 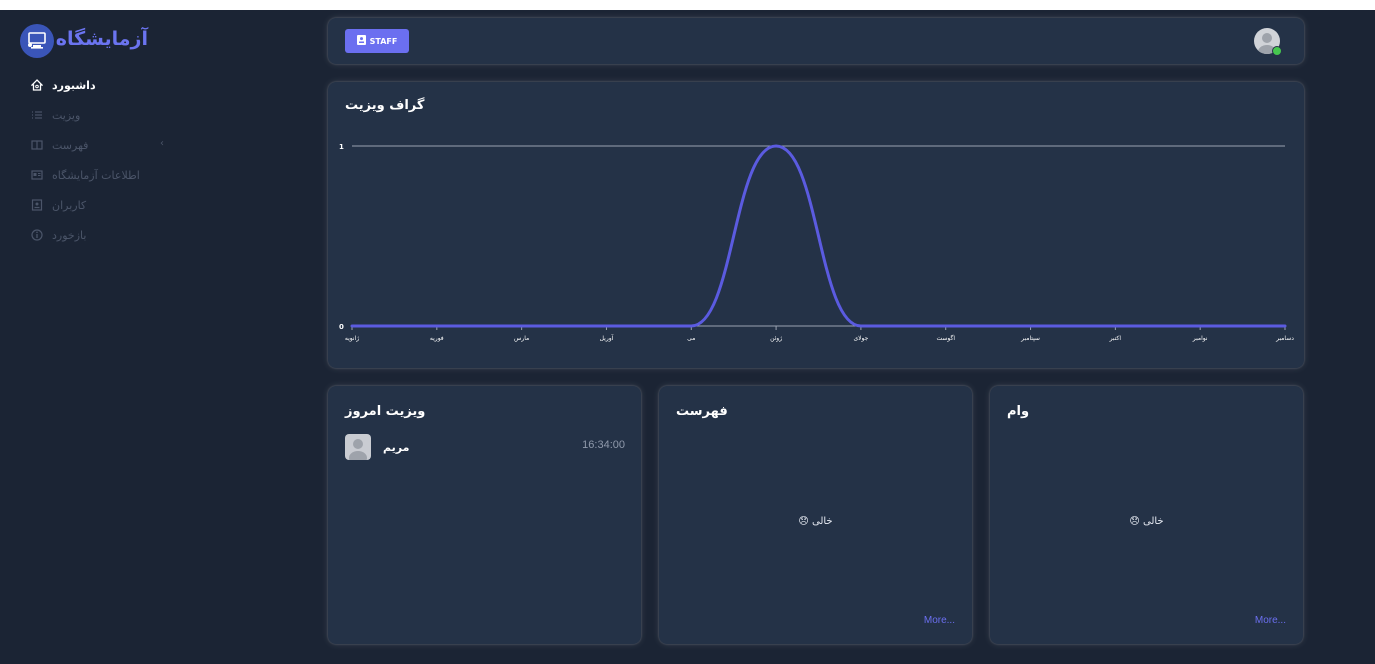 What do you see at coordinates (37, 115) in the screenshot?
I see `list-icon` at bounding box center [37, 115].